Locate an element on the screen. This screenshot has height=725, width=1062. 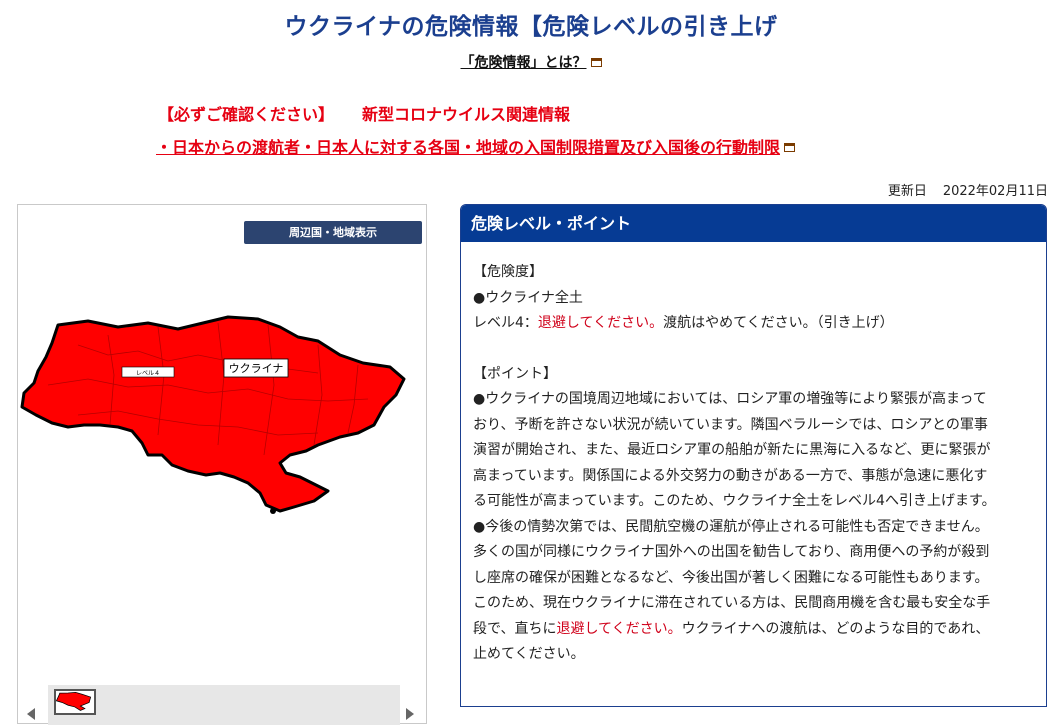
ukraine-map-shape is located at coordinates (213, 414).